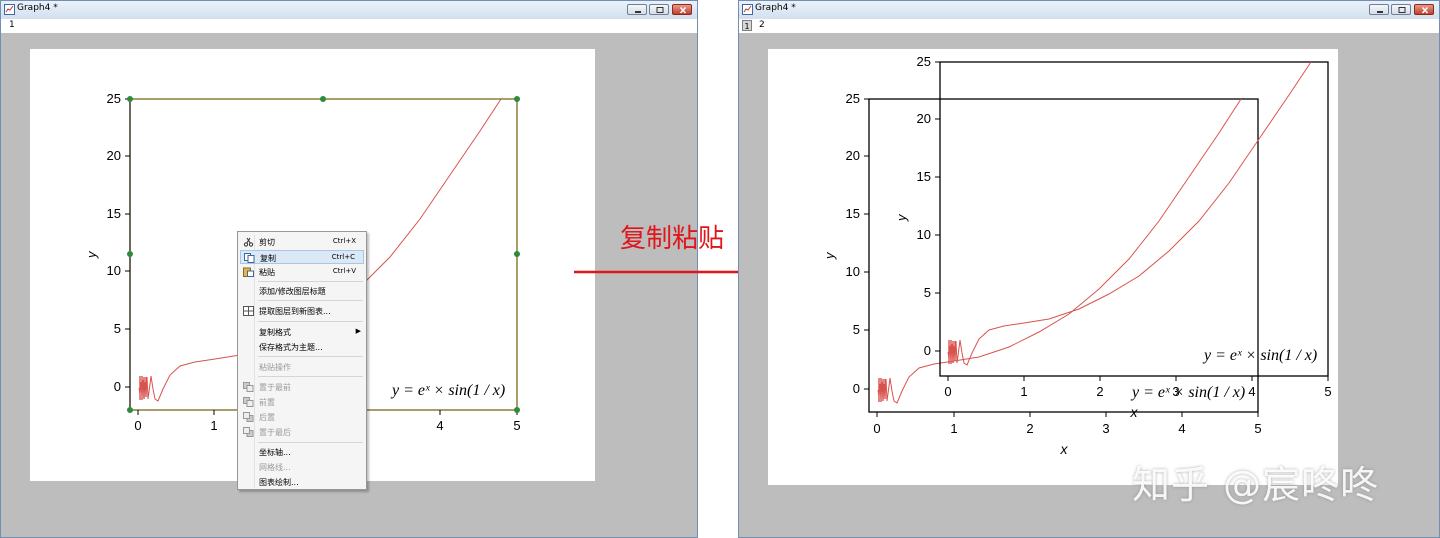 The image size is (1440, 538). I want to click on l1-y-tick-5: 5, so click(856, 329).